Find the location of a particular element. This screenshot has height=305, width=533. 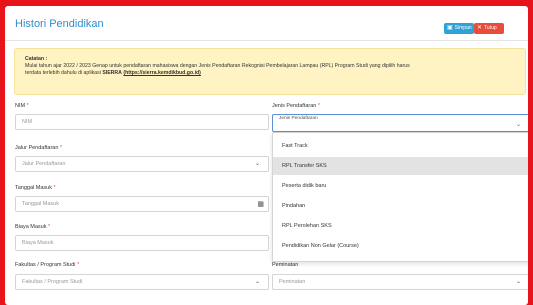

jalur-pendaftaran-placeholder: Jalur Pendaftaran is located at coordinates (44, 164).